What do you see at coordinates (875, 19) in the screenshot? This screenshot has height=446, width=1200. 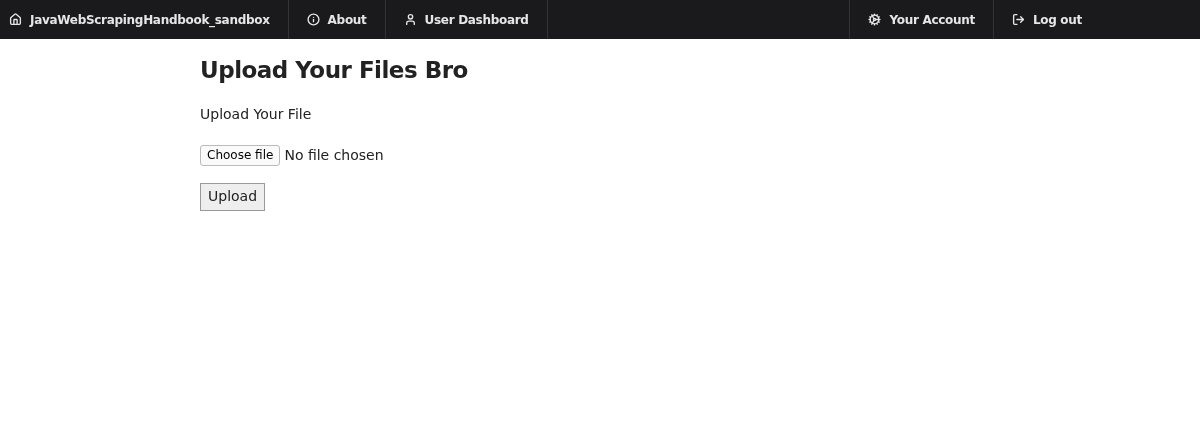 I see `gear-icon` at bounding box center [875, 19].